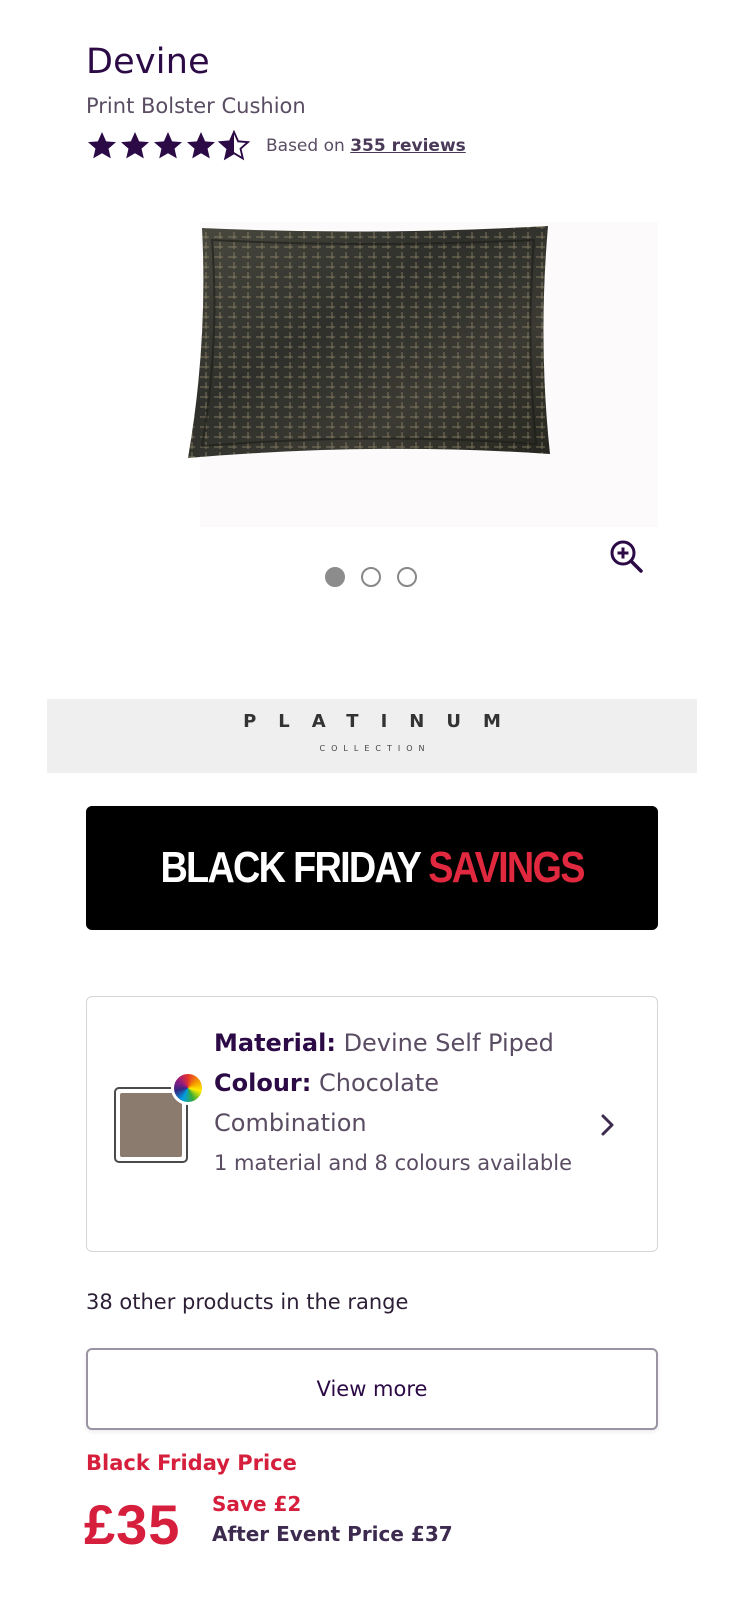  What do you see at coordinates (148, 62) in the screenshot?
I see `brand-title: Devine` at bounding box center [148, 62].